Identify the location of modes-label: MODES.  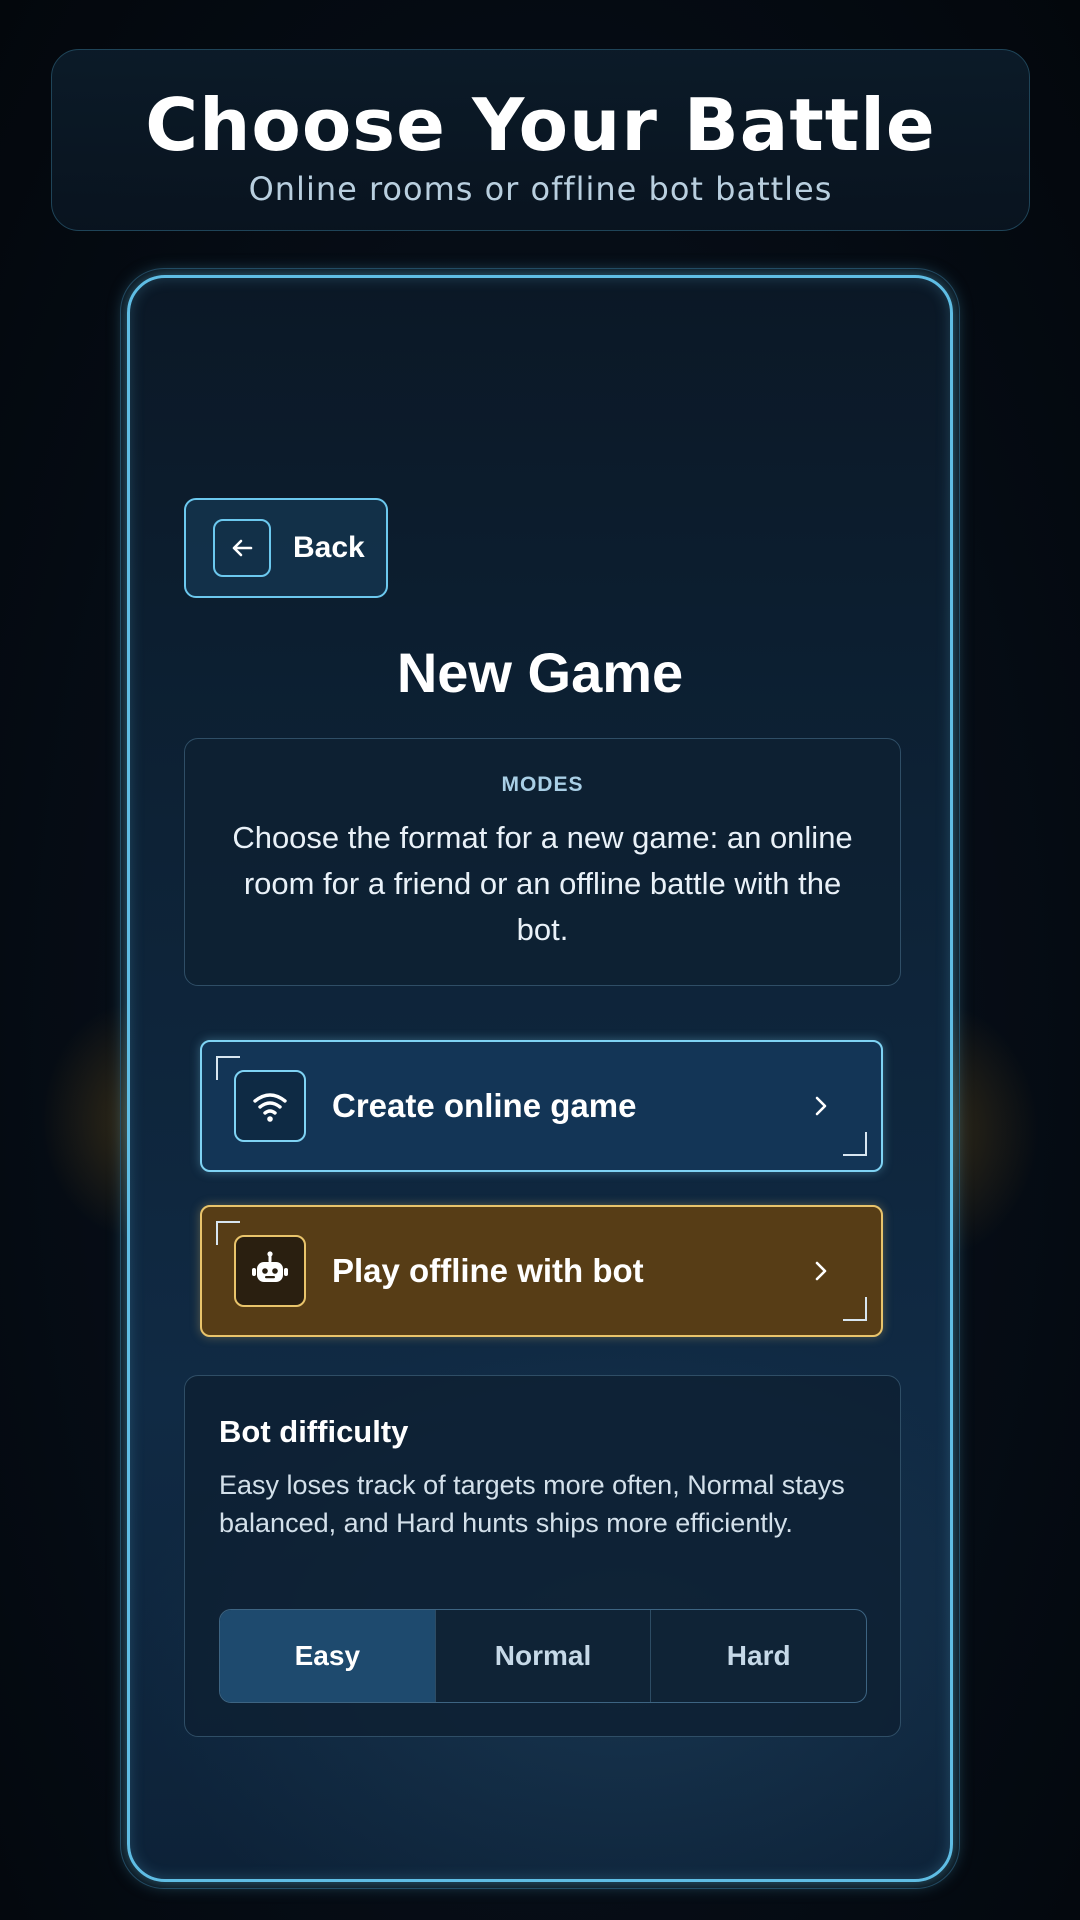
(542, 784).